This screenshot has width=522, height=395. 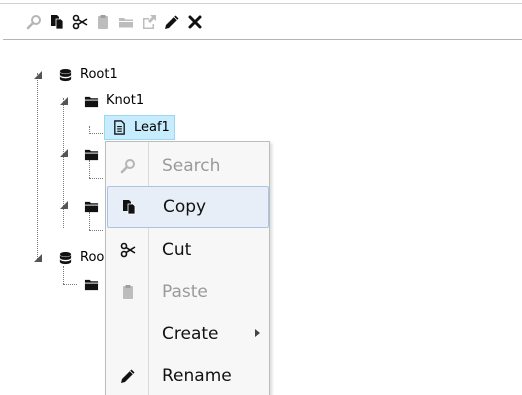 I want to click on tree-node-leaf1: Leaf1, so click(x=139, y=127).